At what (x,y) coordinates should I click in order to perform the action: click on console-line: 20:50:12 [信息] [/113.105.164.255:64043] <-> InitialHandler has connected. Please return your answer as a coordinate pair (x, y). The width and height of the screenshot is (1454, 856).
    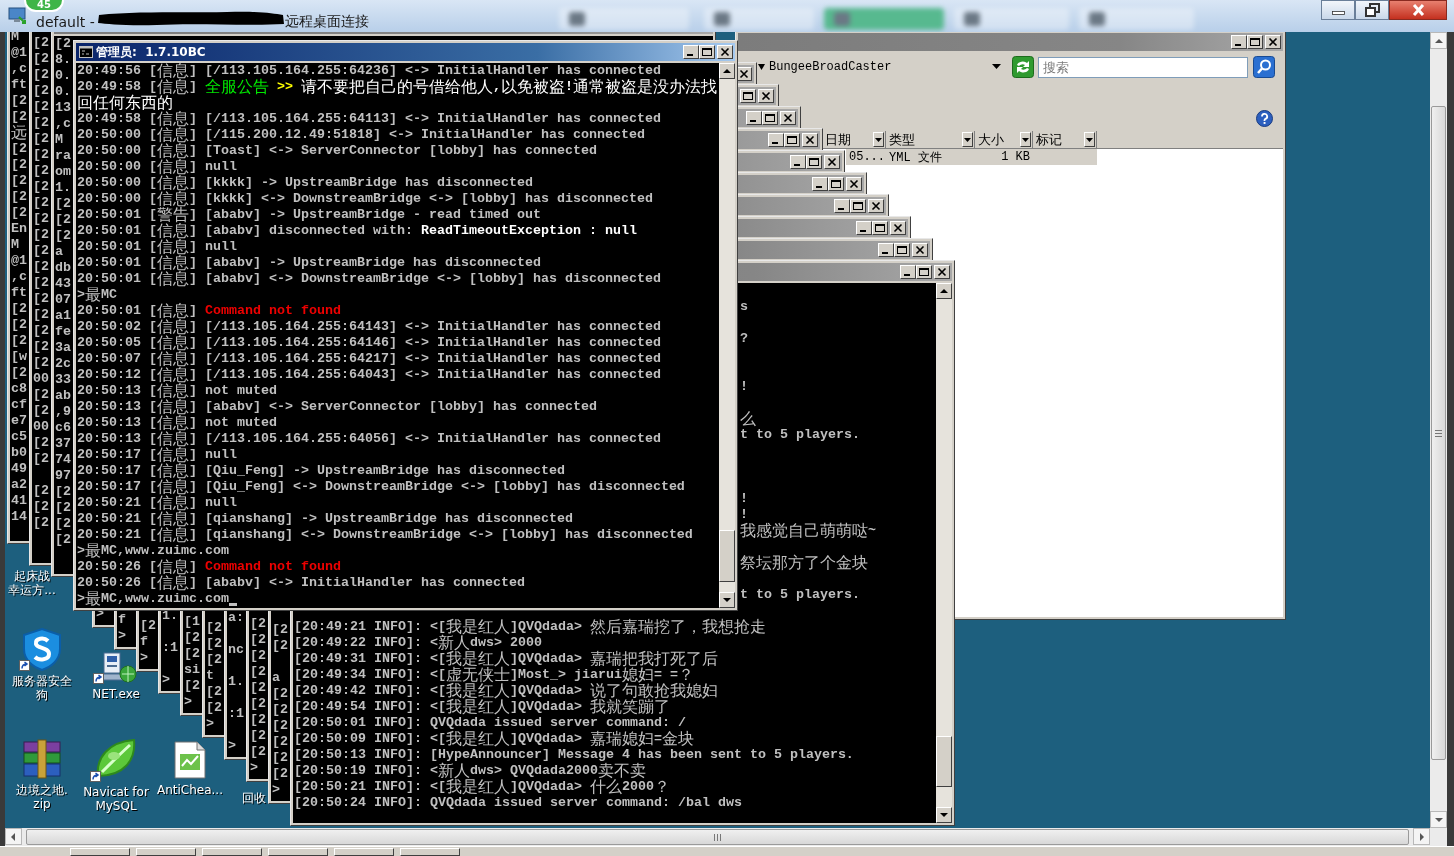
    Looking at the image, I should click on (369, 375).